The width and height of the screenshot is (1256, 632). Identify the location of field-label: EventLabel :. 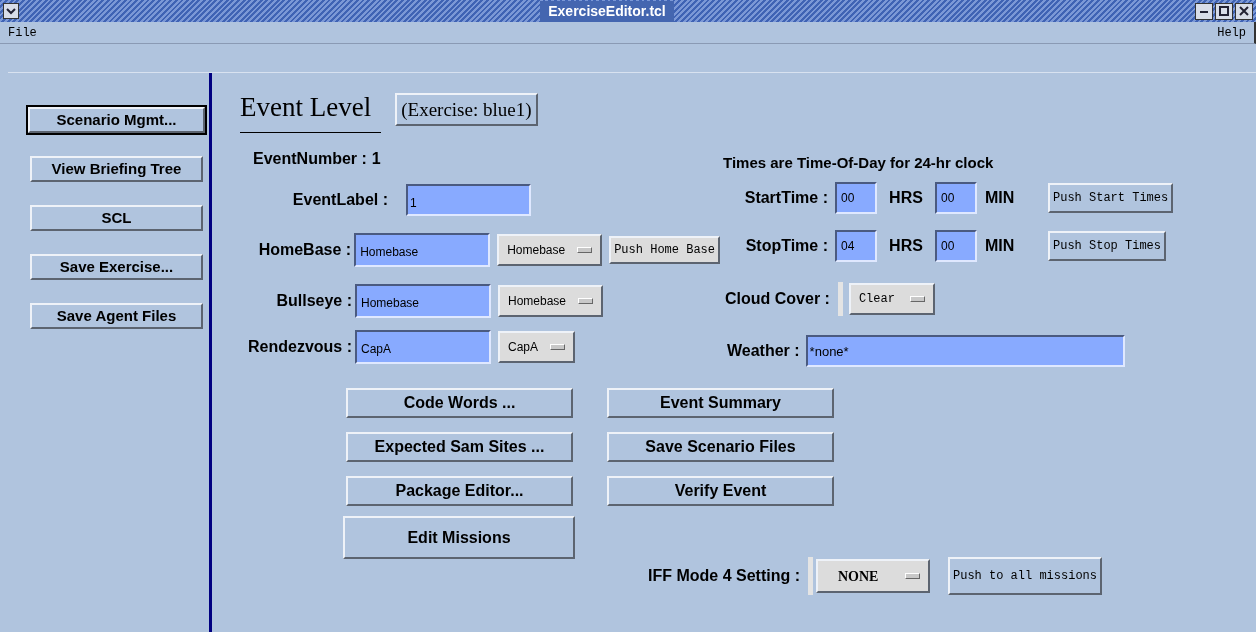
(339, 199).